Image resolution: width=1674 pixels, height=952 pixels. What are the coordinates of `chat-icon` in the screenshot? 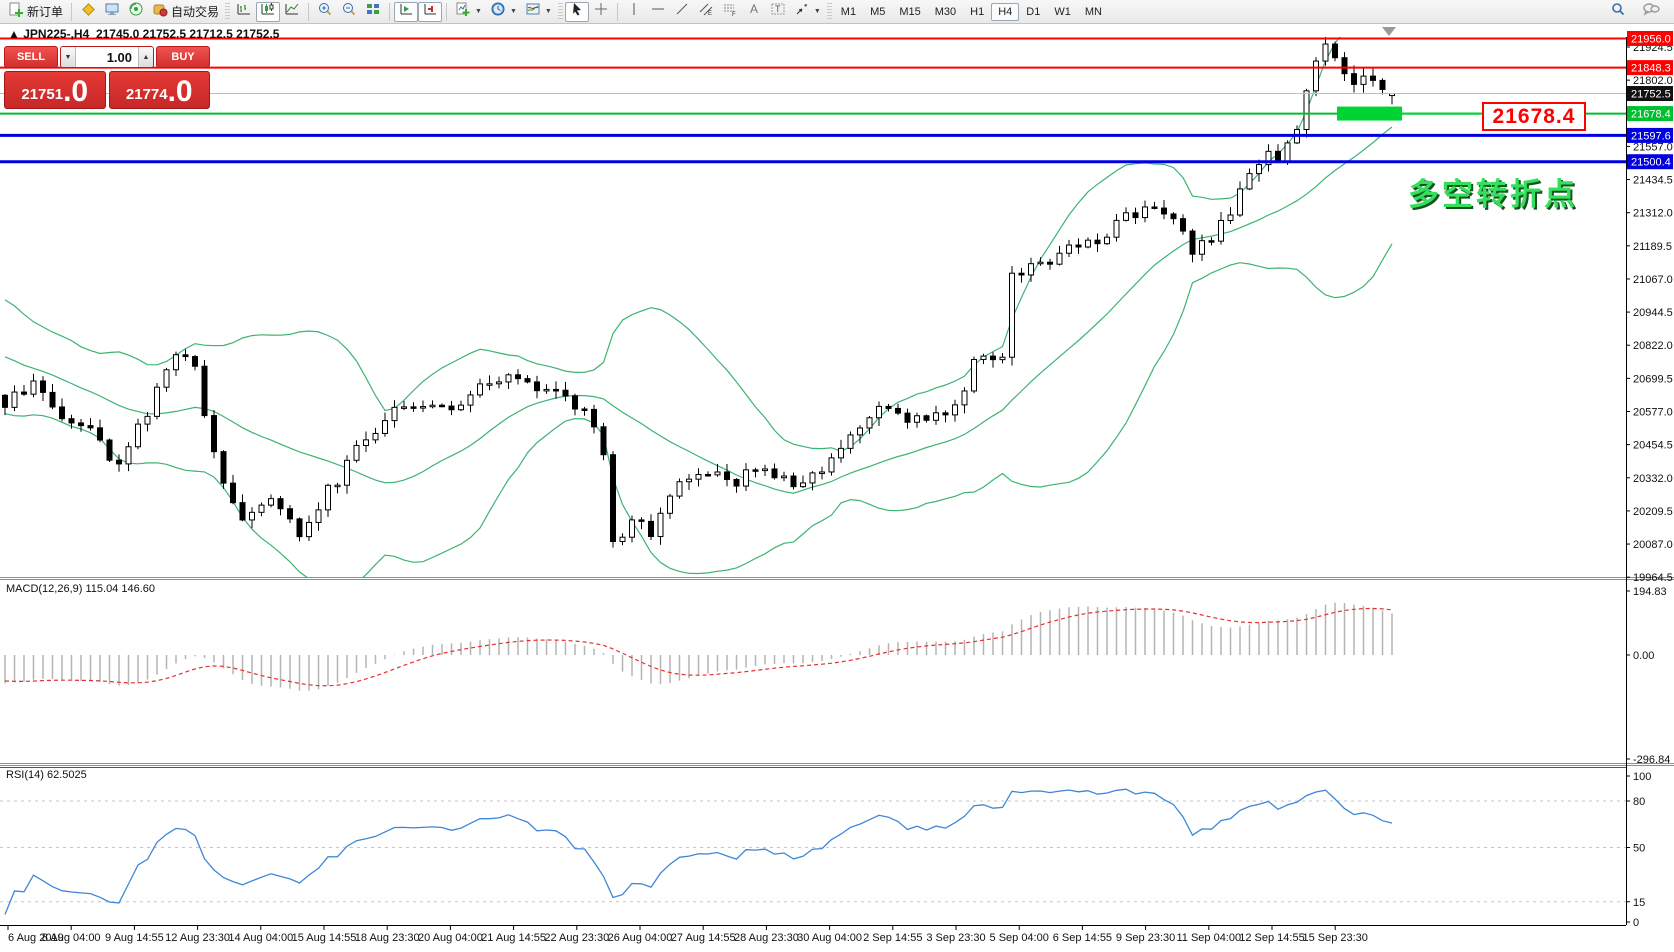 It's located at (1651, 11).